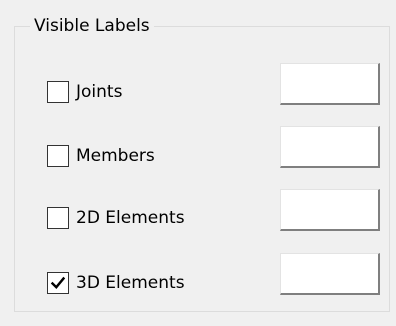 This screenshot has height=326, width=396. Describe the element at coordinates (130, 218) in the screenshot. I see `2d-elements-label: 2D Elements` at that location.